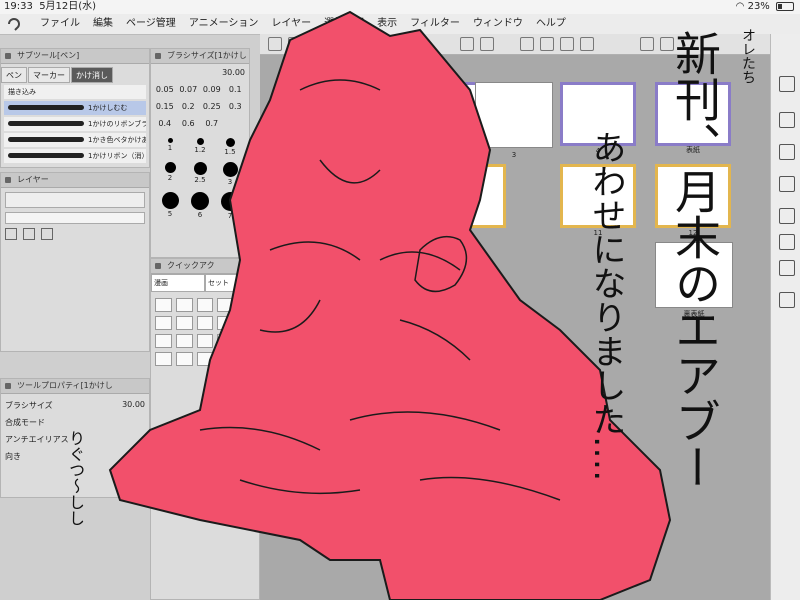 This screenshot has width=800, height=600. What do you see at coordinates (170, 206) in the screenshot?
I see `size-preset: 5` at bounding box center [170, 206].